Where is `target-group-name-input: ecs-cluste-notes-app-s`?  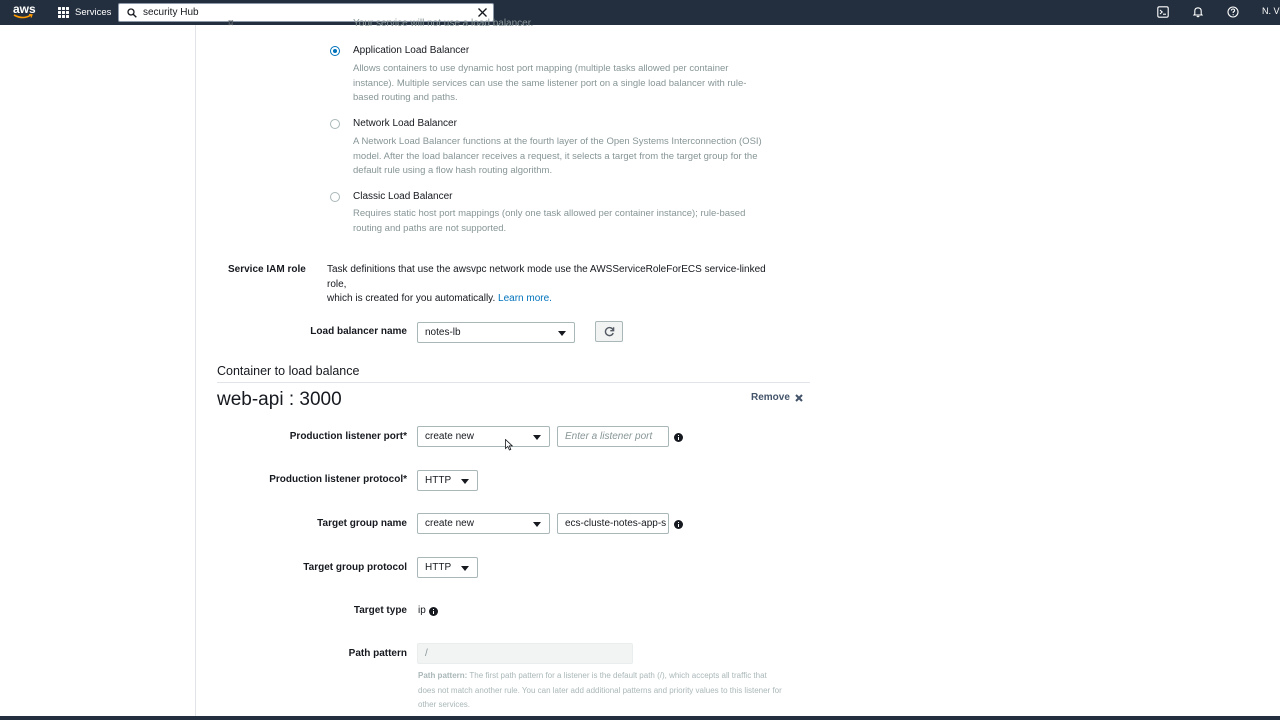 target-group-name-input: ecs-cluste-notes-app-s is located at coordinates (613, 523).